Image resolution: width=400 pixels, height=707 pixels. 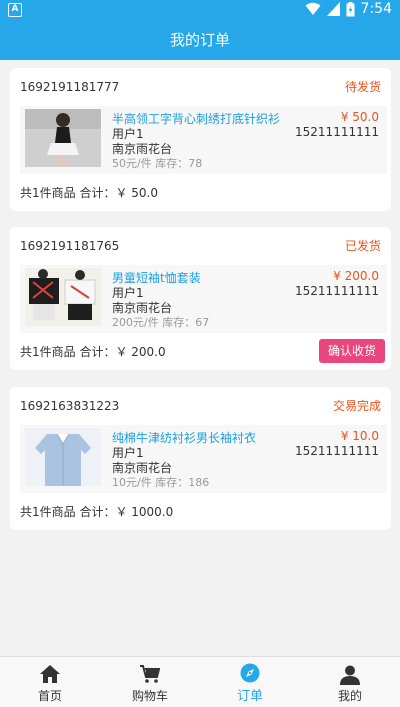 What do you see at coordinates (15, 10) in the screenshot?
I see `notification-a-icon: A` at bounding box center [15, 10].